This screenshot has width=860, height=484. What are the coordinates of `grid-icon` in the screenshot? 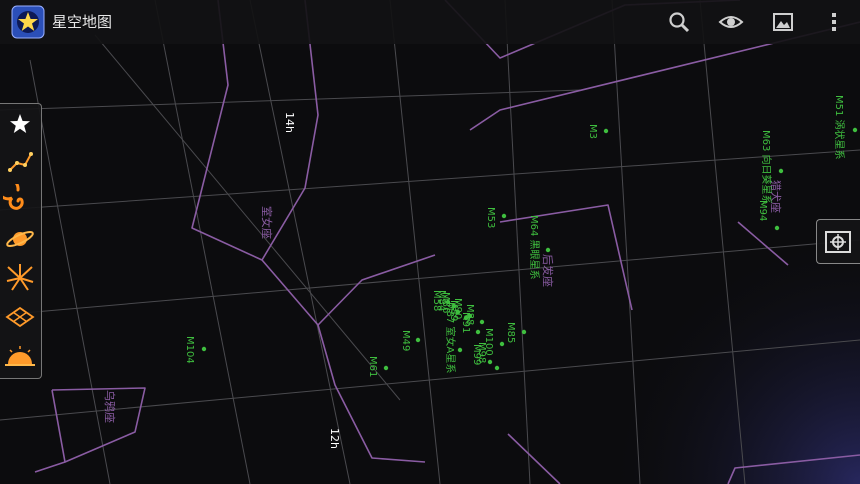 It's located at (20, 317).